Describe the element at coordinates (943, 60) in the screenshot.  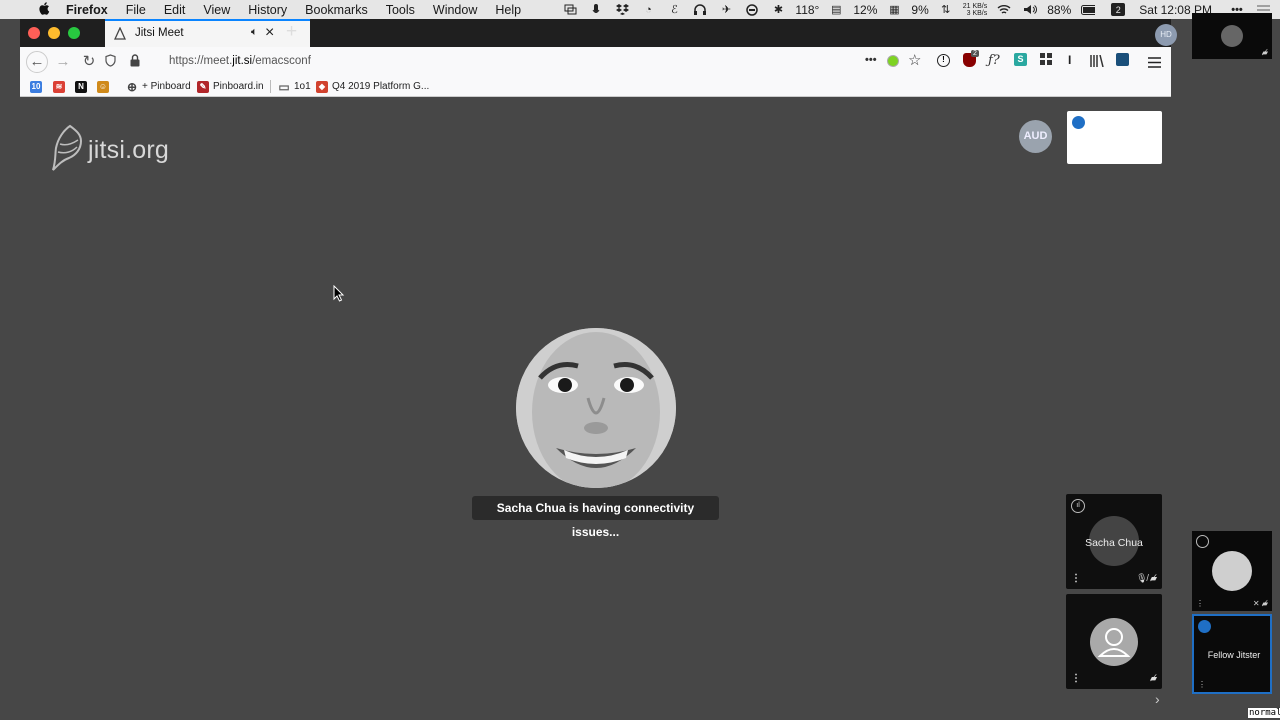
I see `onepassword-icon: !` at that location.